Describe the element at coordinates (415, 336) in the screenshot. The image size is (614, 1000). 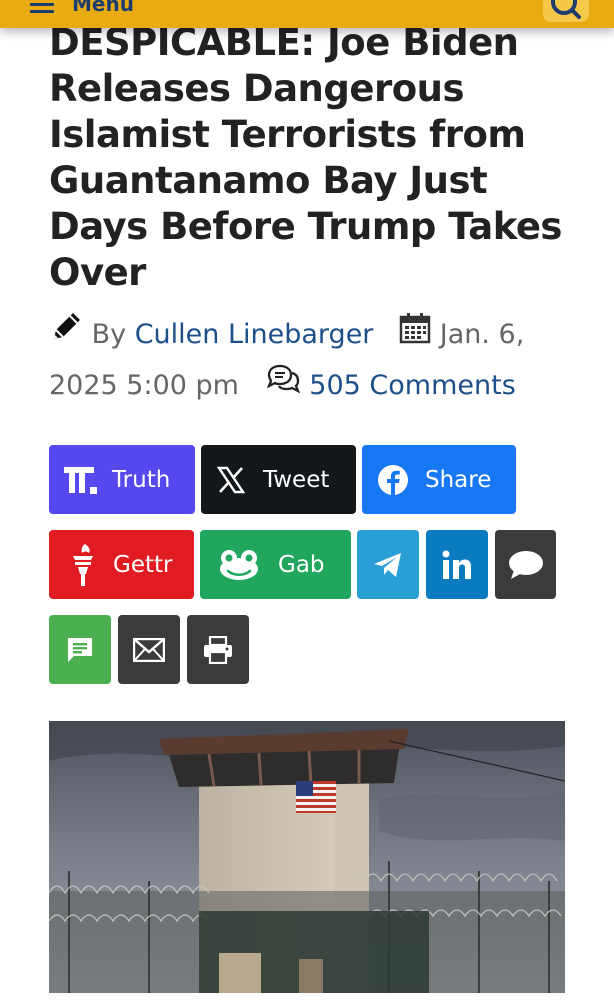
I see `calendar-icon` at that location.